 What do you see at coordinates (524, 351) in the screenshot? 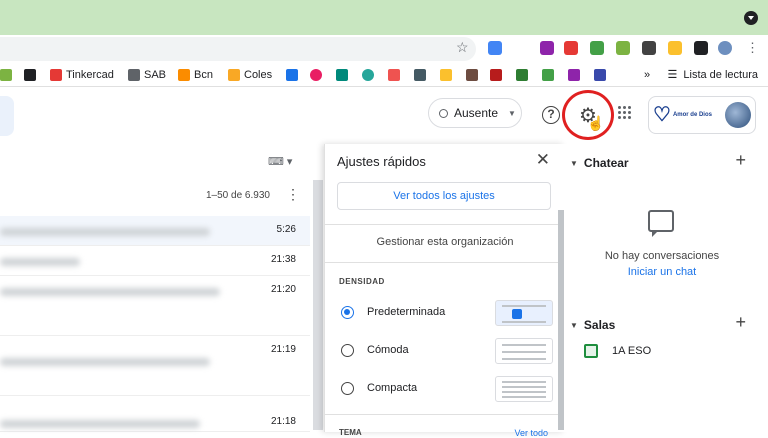
I see `density-preview-comfortable` at bounding box center [524, 351].